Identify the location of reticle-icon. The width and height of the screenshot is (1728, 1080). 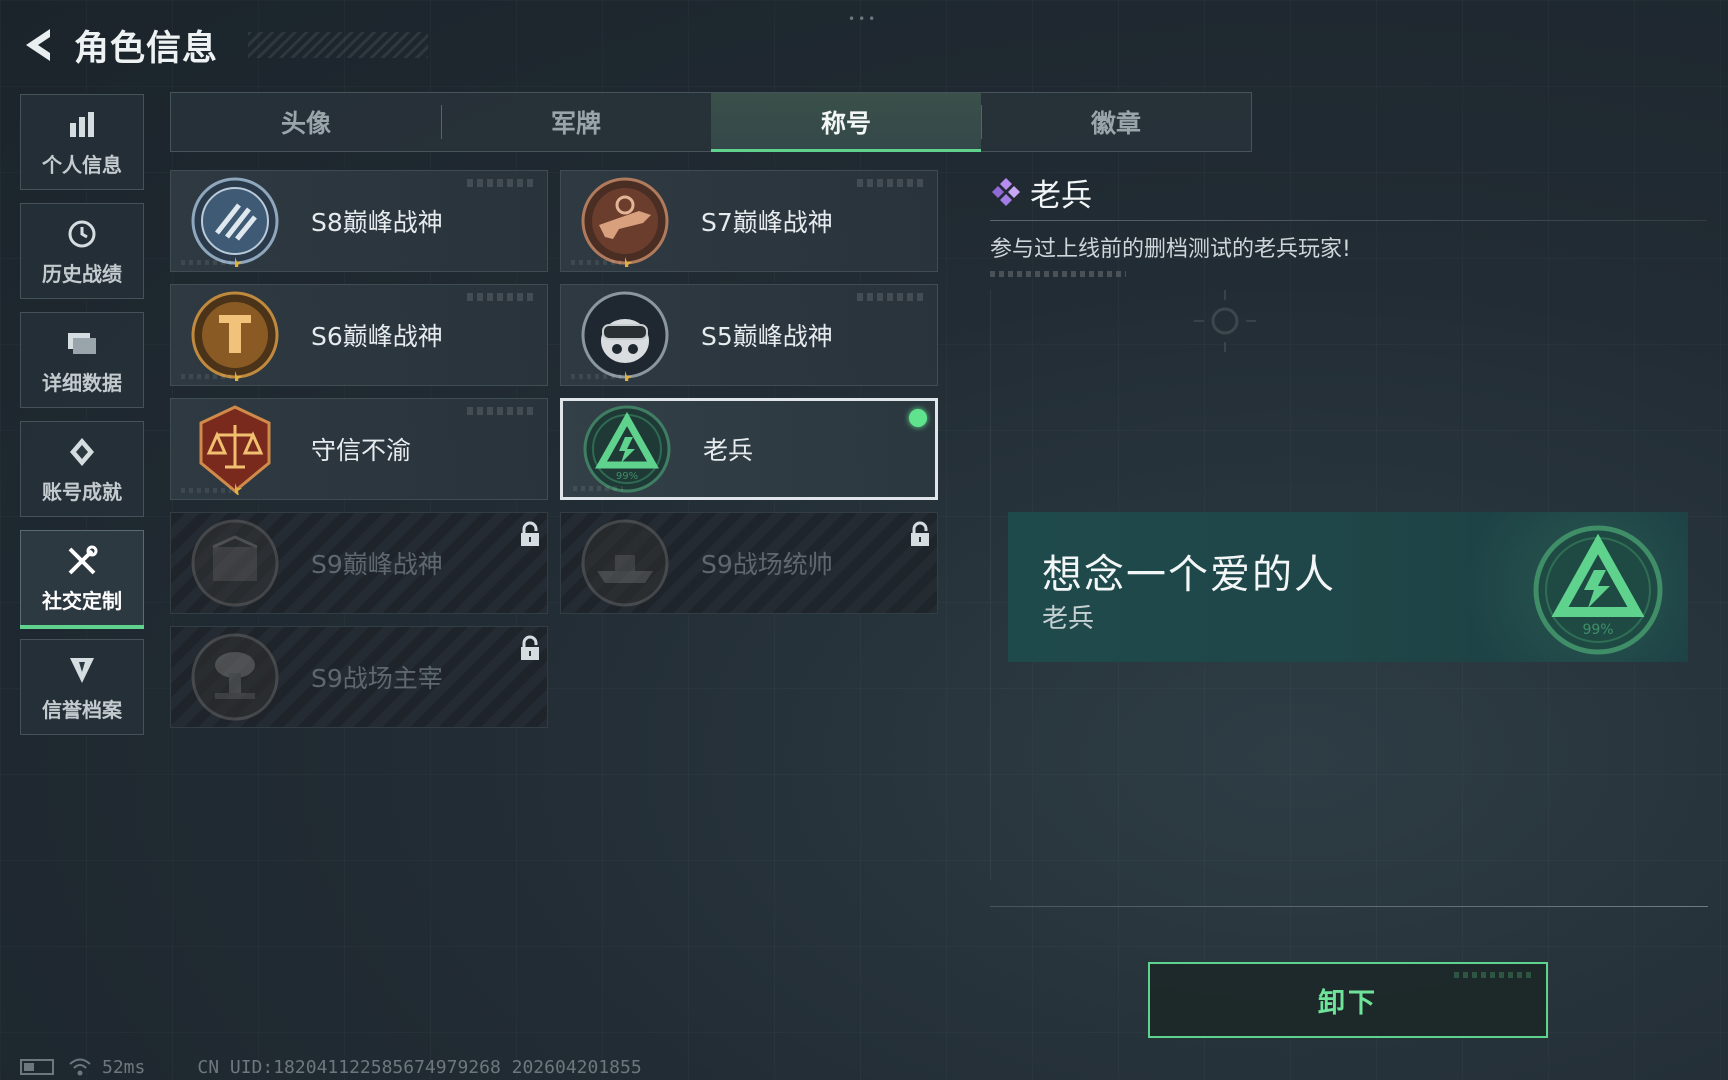
(1225, 321).